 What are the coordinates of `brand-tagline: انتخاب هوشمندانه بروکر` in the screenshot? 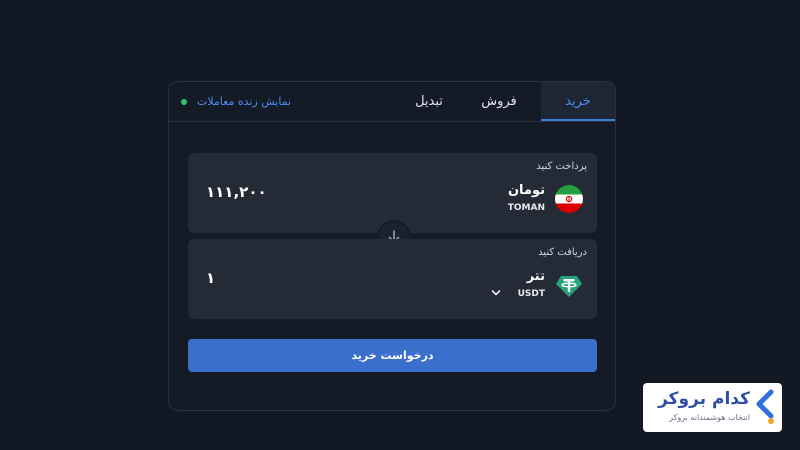 It's located at (709, 417).